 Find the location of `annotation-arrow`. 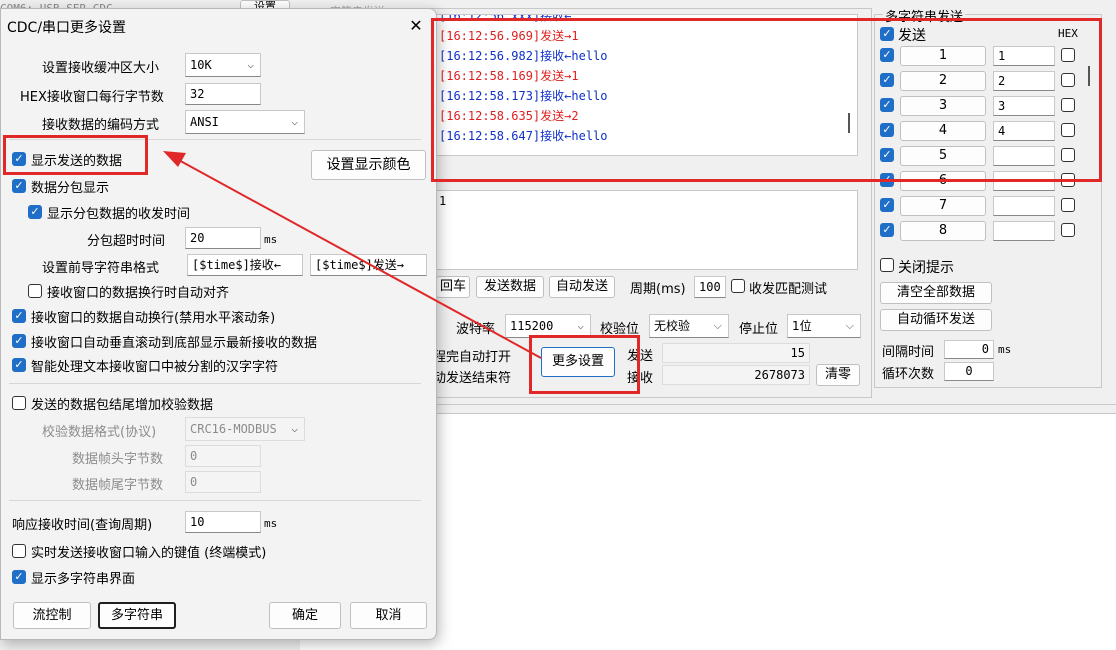

annotation-arrow is located at coordinates (352, 255).